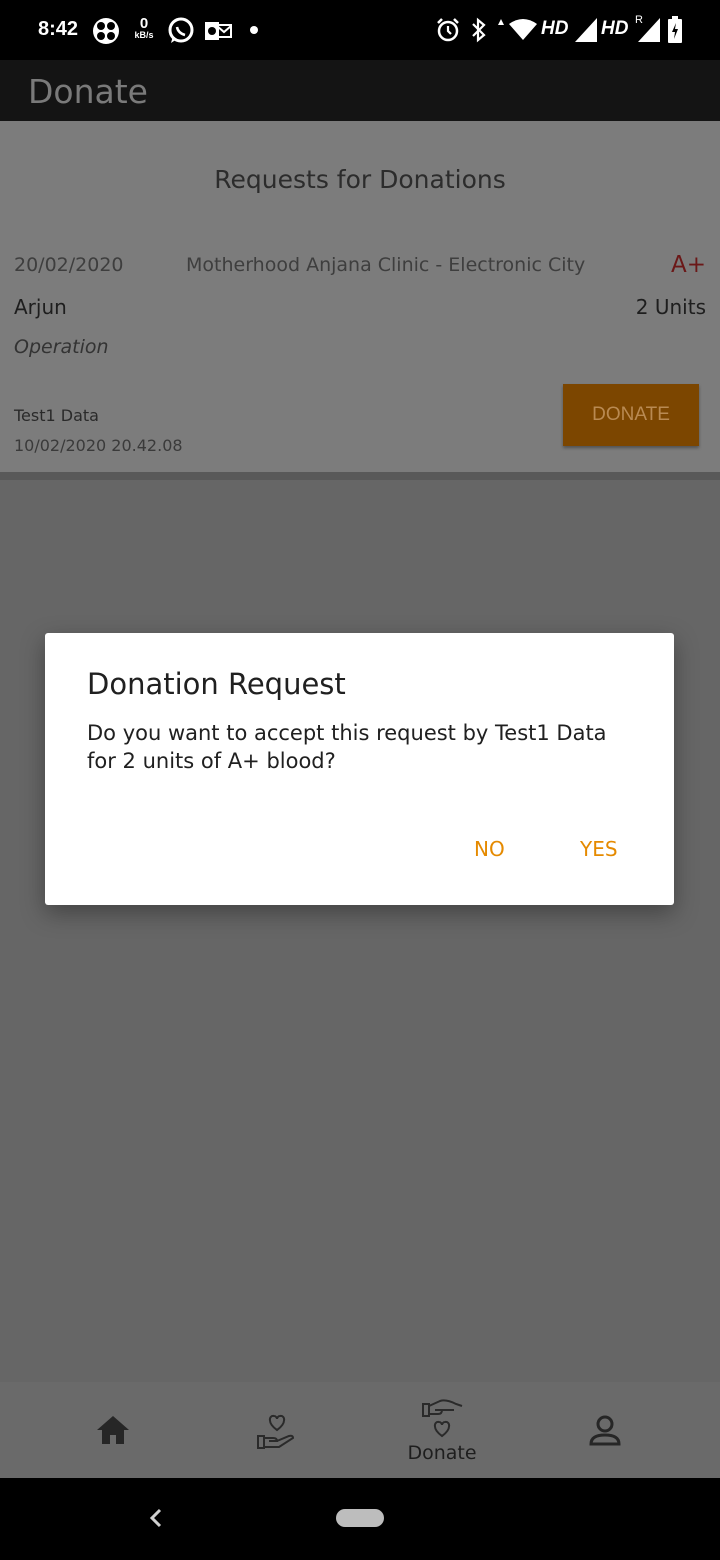  I want to click on status-time: 8:42, so click(58, 29).